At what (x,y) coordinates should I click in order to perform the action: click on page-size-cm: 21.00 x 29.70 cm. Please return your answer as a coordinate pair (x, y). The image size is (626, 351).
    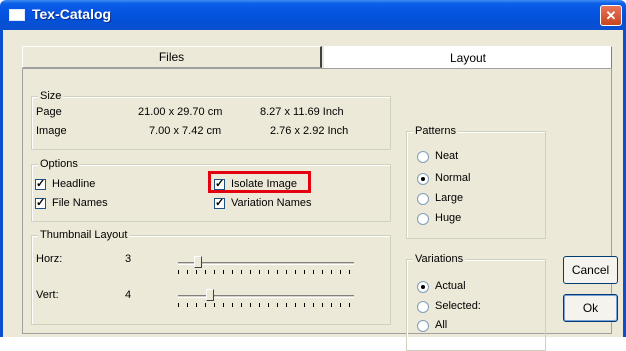
    Looking at the image, I should click on (180, 112).